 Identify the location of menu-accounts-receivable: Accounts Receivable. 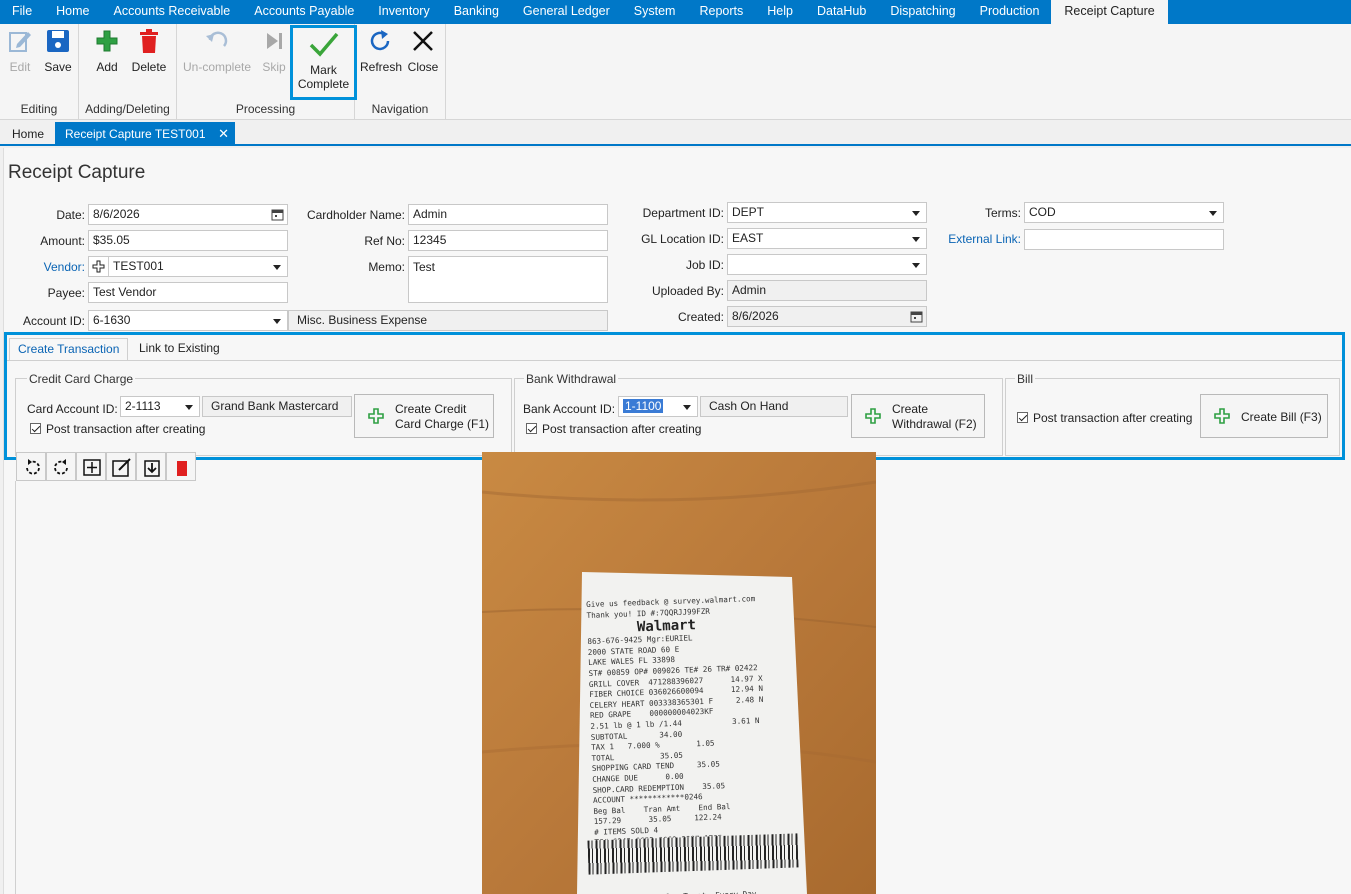
(172, 12).